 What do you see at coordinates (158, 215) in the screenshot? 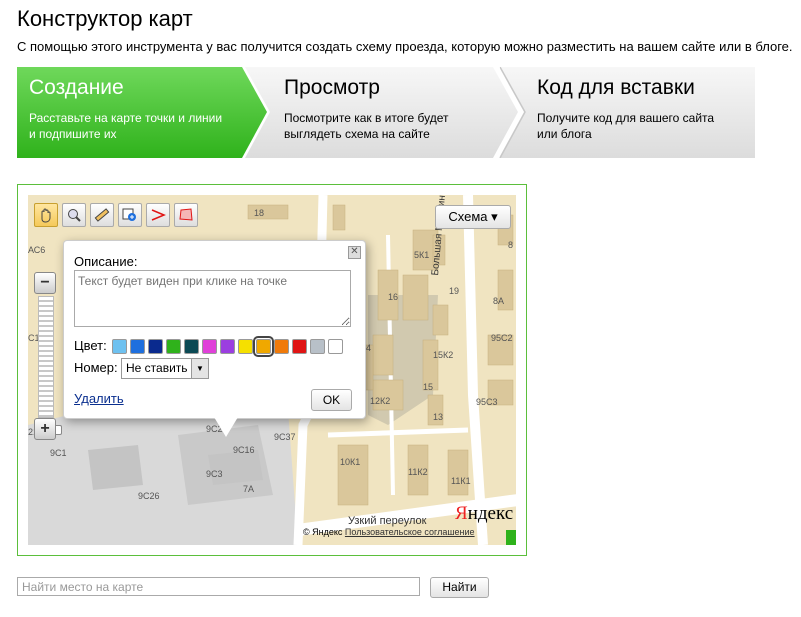
I see `polyline-icon` at bounding box center [158, 215].